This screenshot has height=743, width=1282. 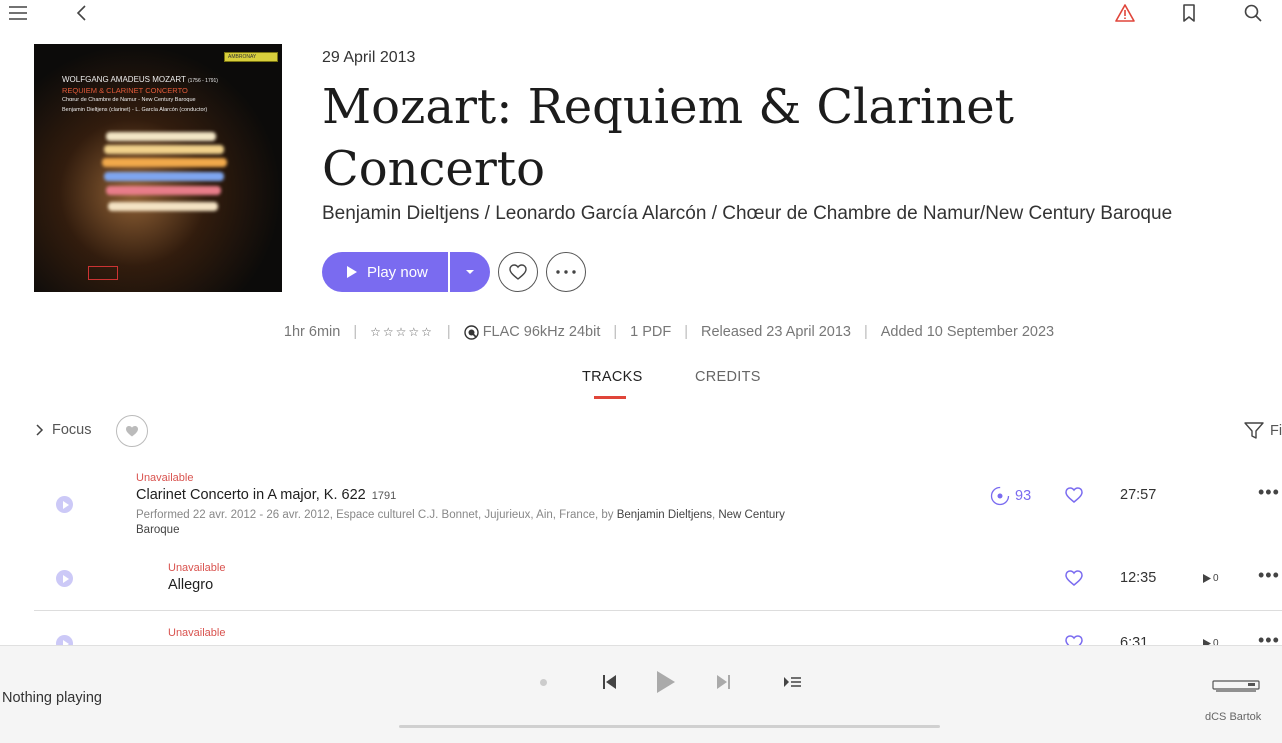 What do you see at coordinates (191, 585) in the screenshot?
I see `track-title: Allegro` at bounding box center [191, 585].